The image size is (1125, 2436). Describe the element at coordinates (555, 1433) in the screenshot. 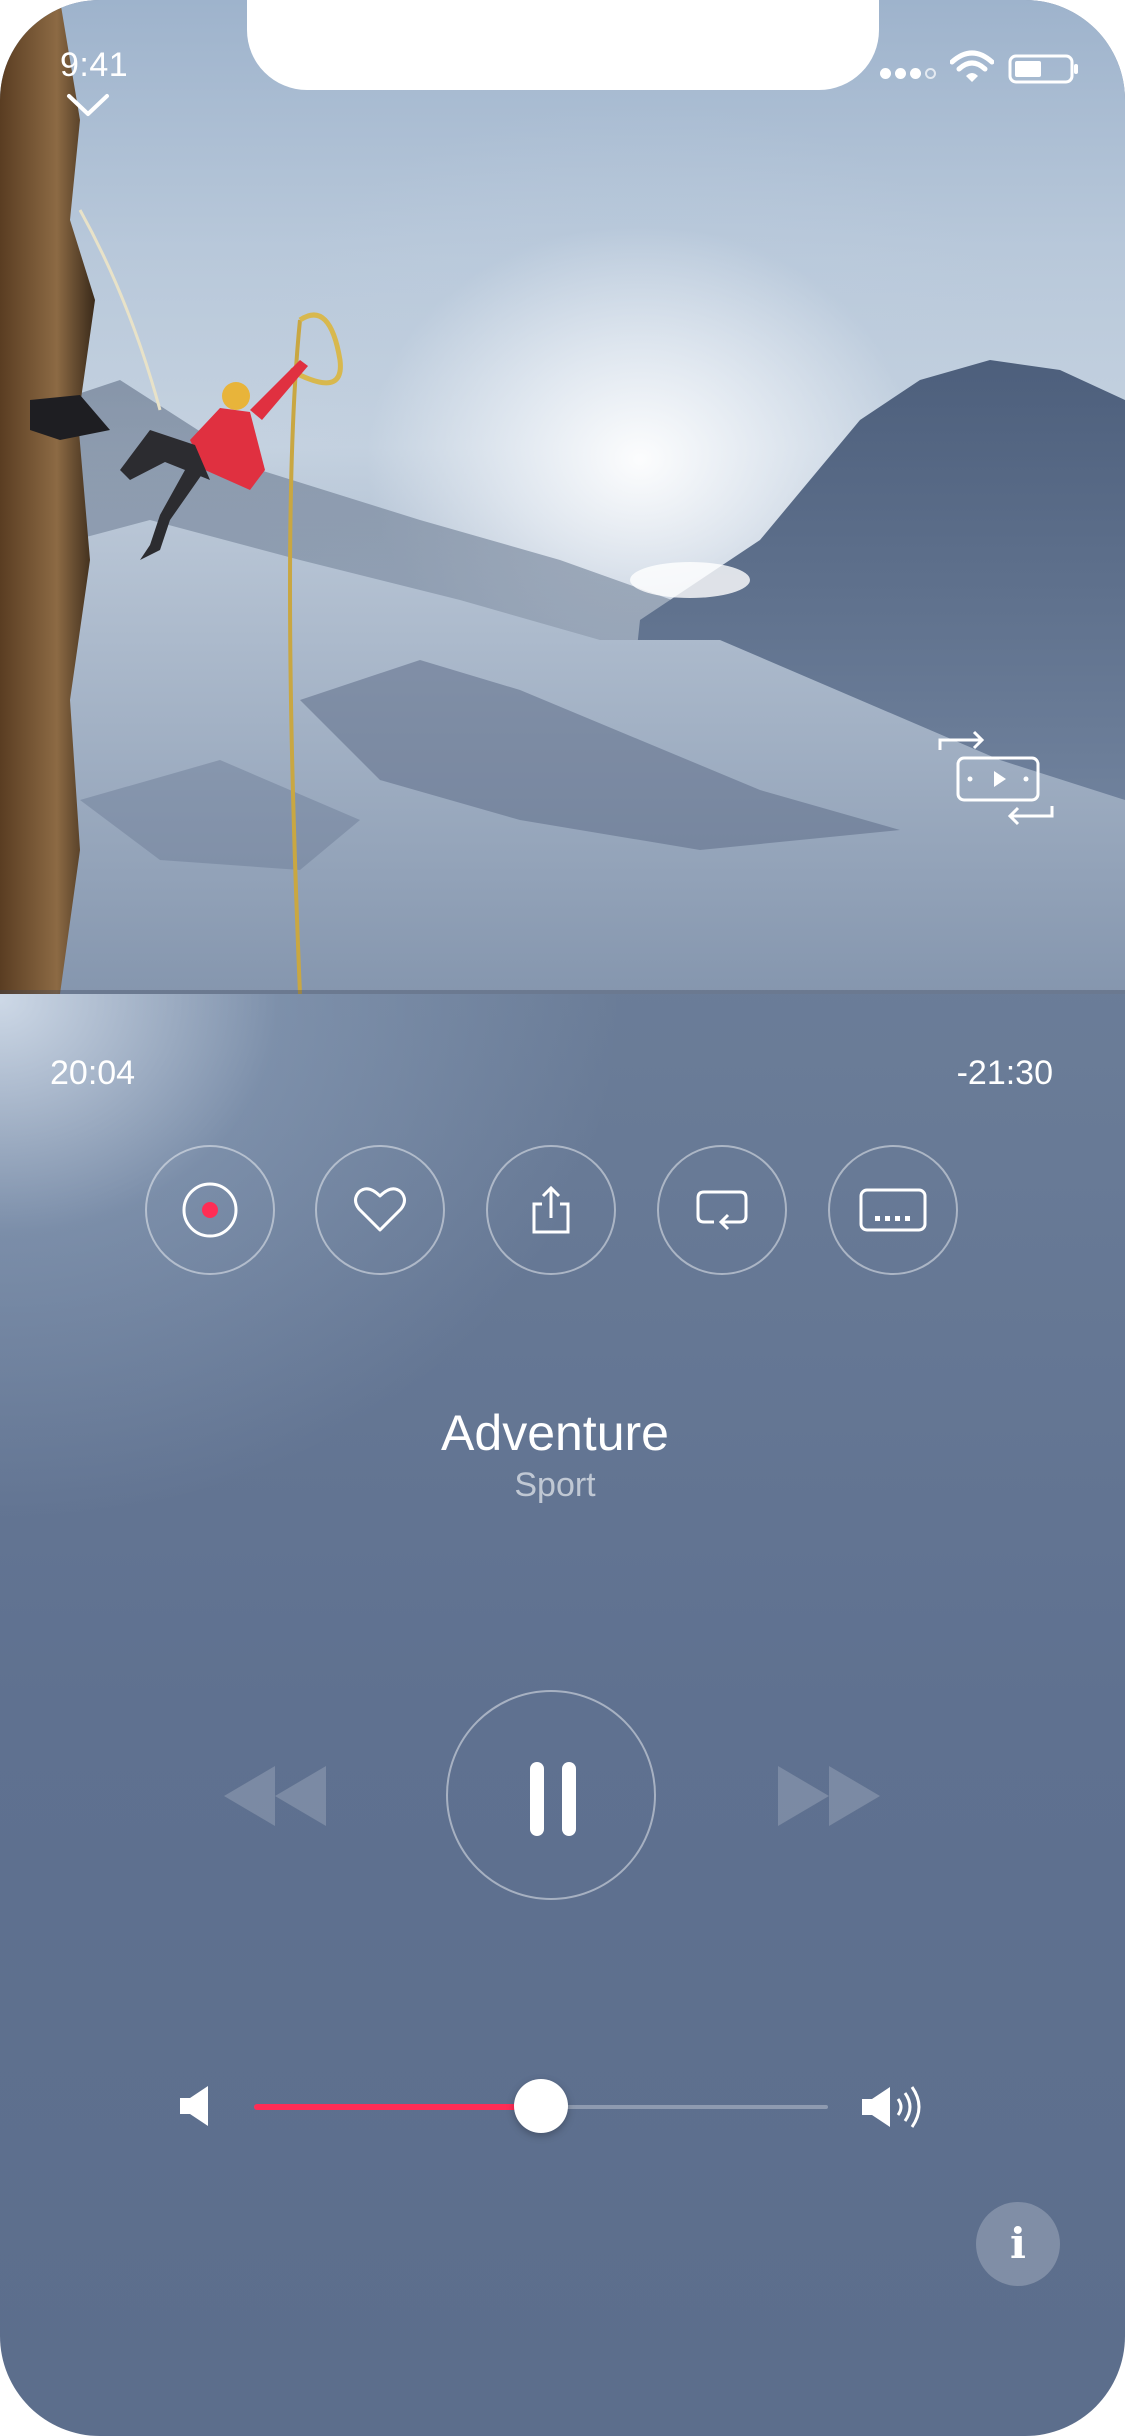

I see `track-title: Adventure` at that location.